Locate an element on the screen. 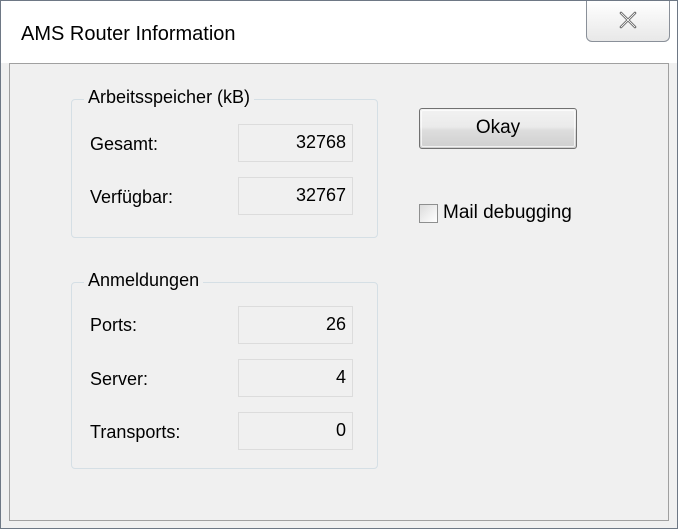  transports-value: 0 is located at coordinates (295, 431).